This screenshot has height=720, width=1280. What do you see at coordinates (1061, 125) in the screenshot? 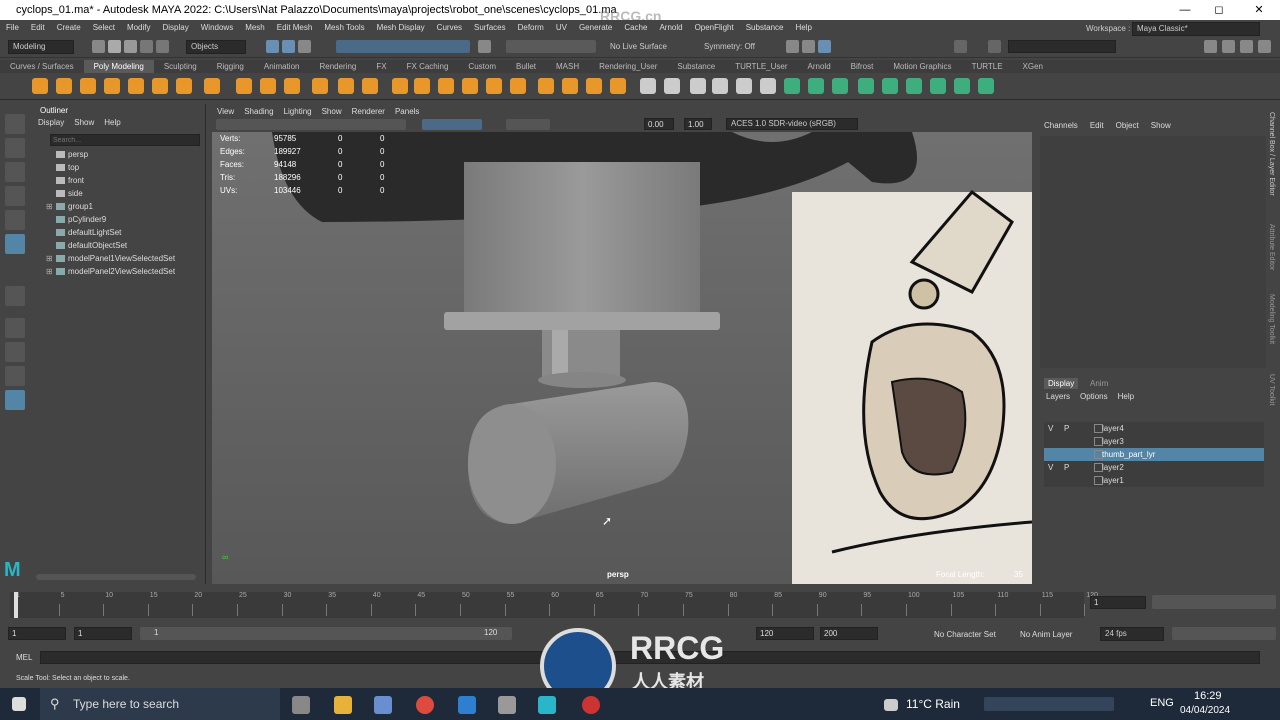
I see `channel-menu-channels: Channels` at bounding box center [1061, 125].